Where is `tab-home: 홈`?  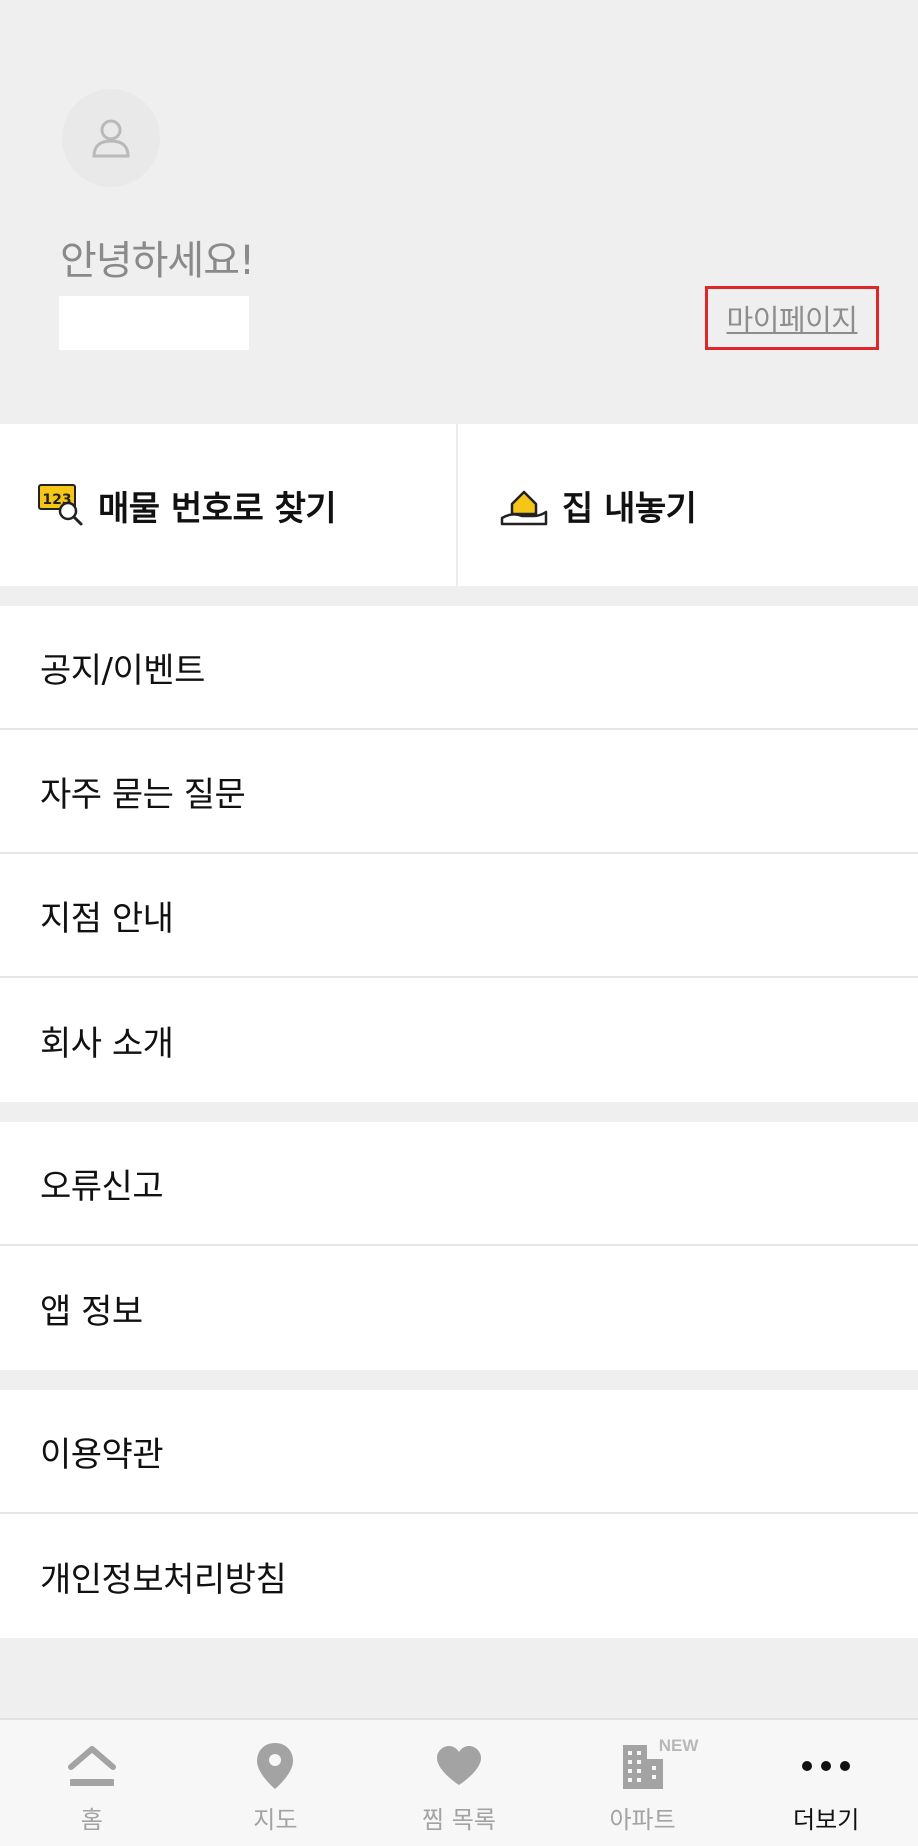
tab-home: 홈 is located at coordinates (92, 1783).